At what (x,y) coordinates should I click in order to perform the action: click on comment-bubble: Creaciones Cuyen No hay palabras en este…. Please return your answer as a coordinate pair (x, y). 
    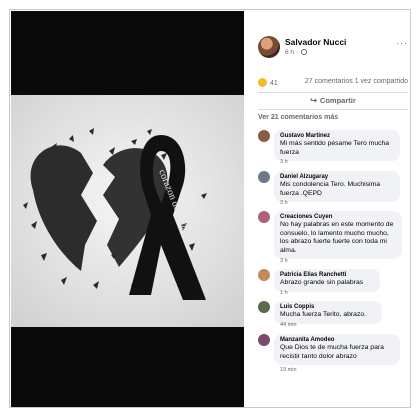
    Looking at the image, I should click on (338, 235).